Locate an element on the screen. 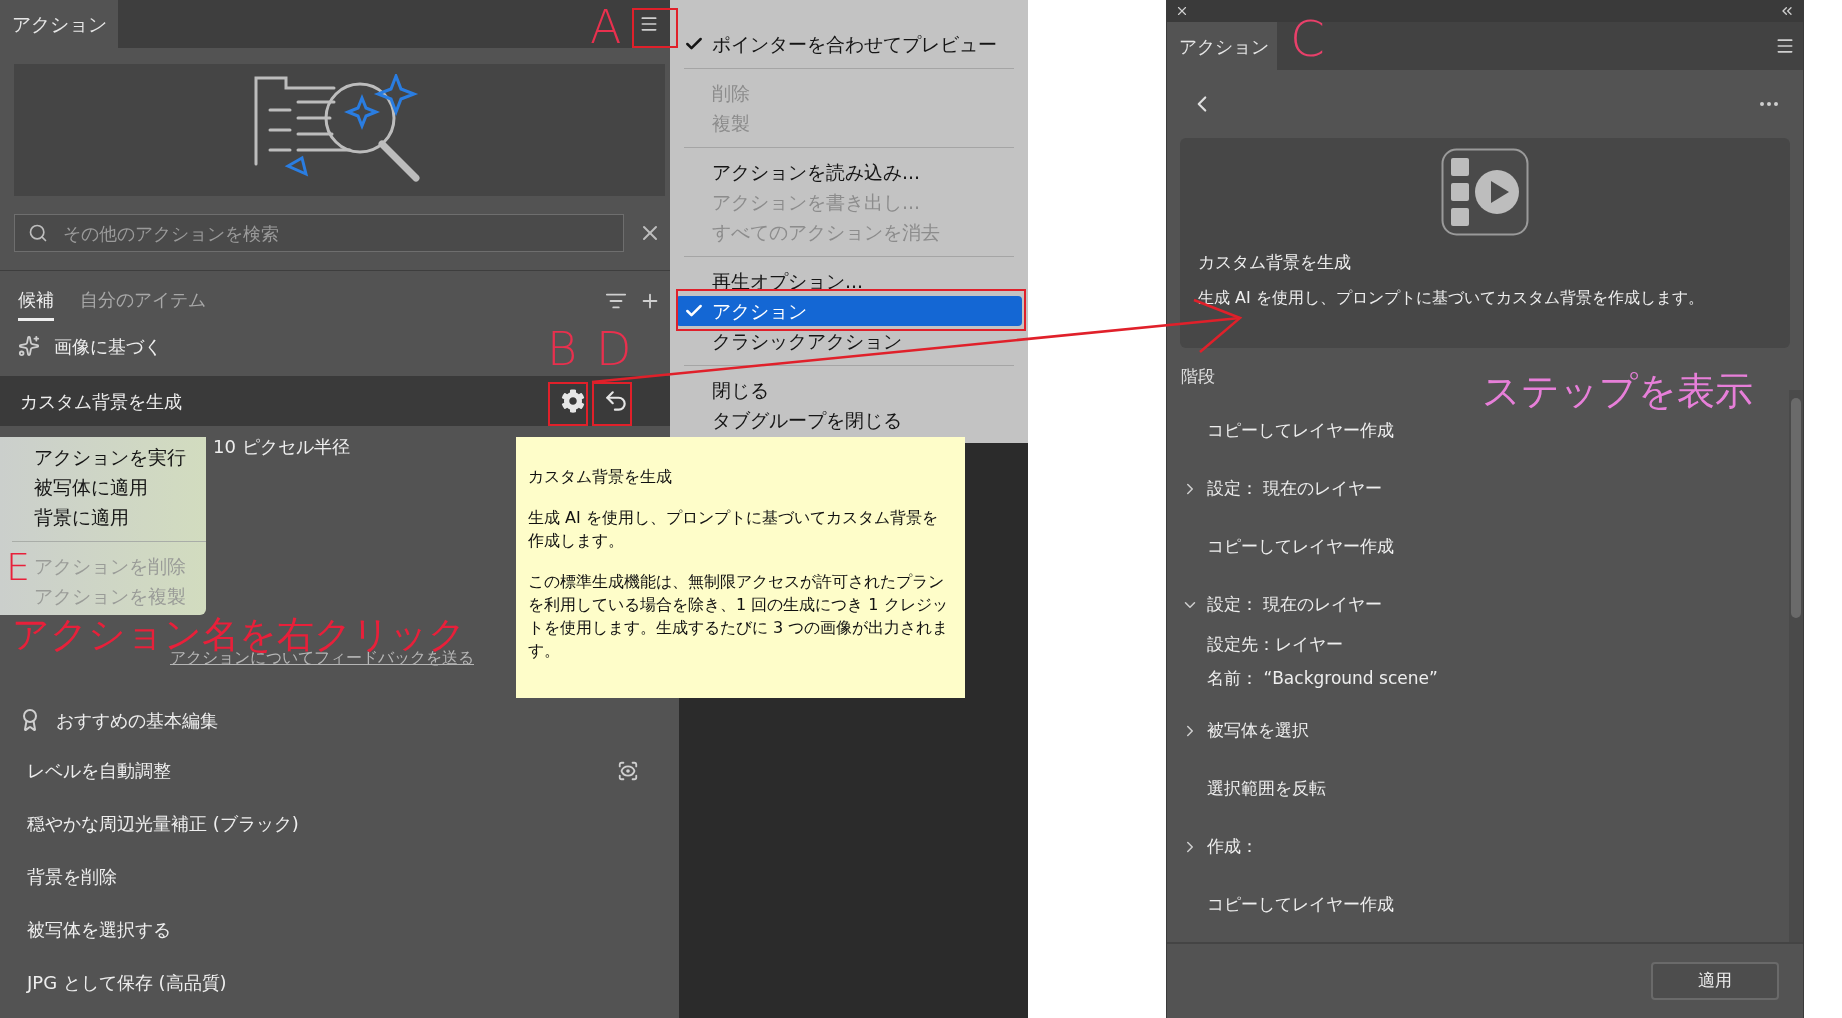  step-detail: 名前： “Background scene” is located at coordinates (1322, 679).